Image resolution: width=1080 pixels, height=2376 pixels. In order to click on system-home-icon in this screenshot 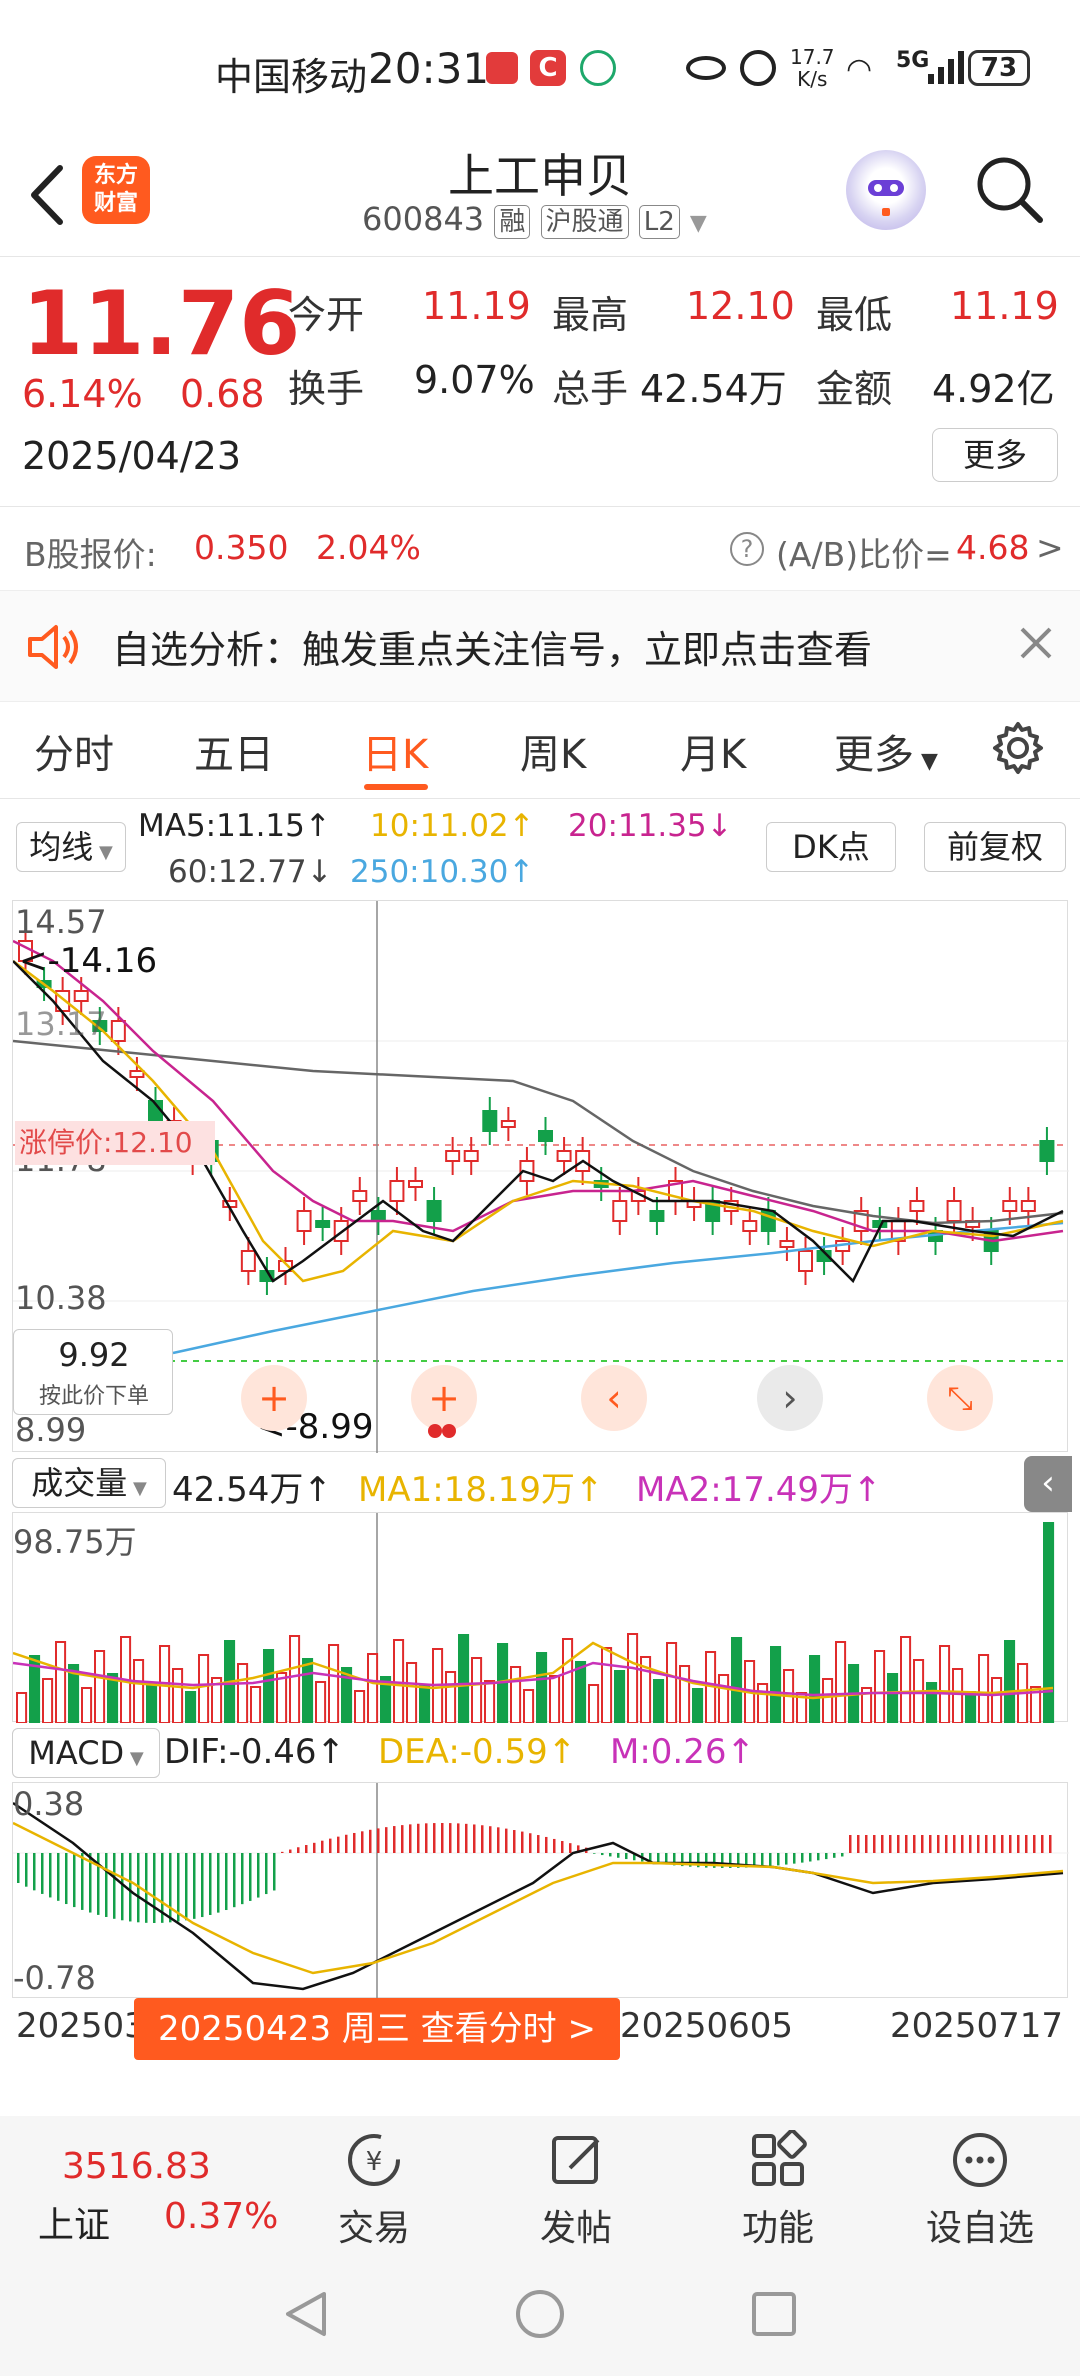, I will do `click(540, 2314)`.